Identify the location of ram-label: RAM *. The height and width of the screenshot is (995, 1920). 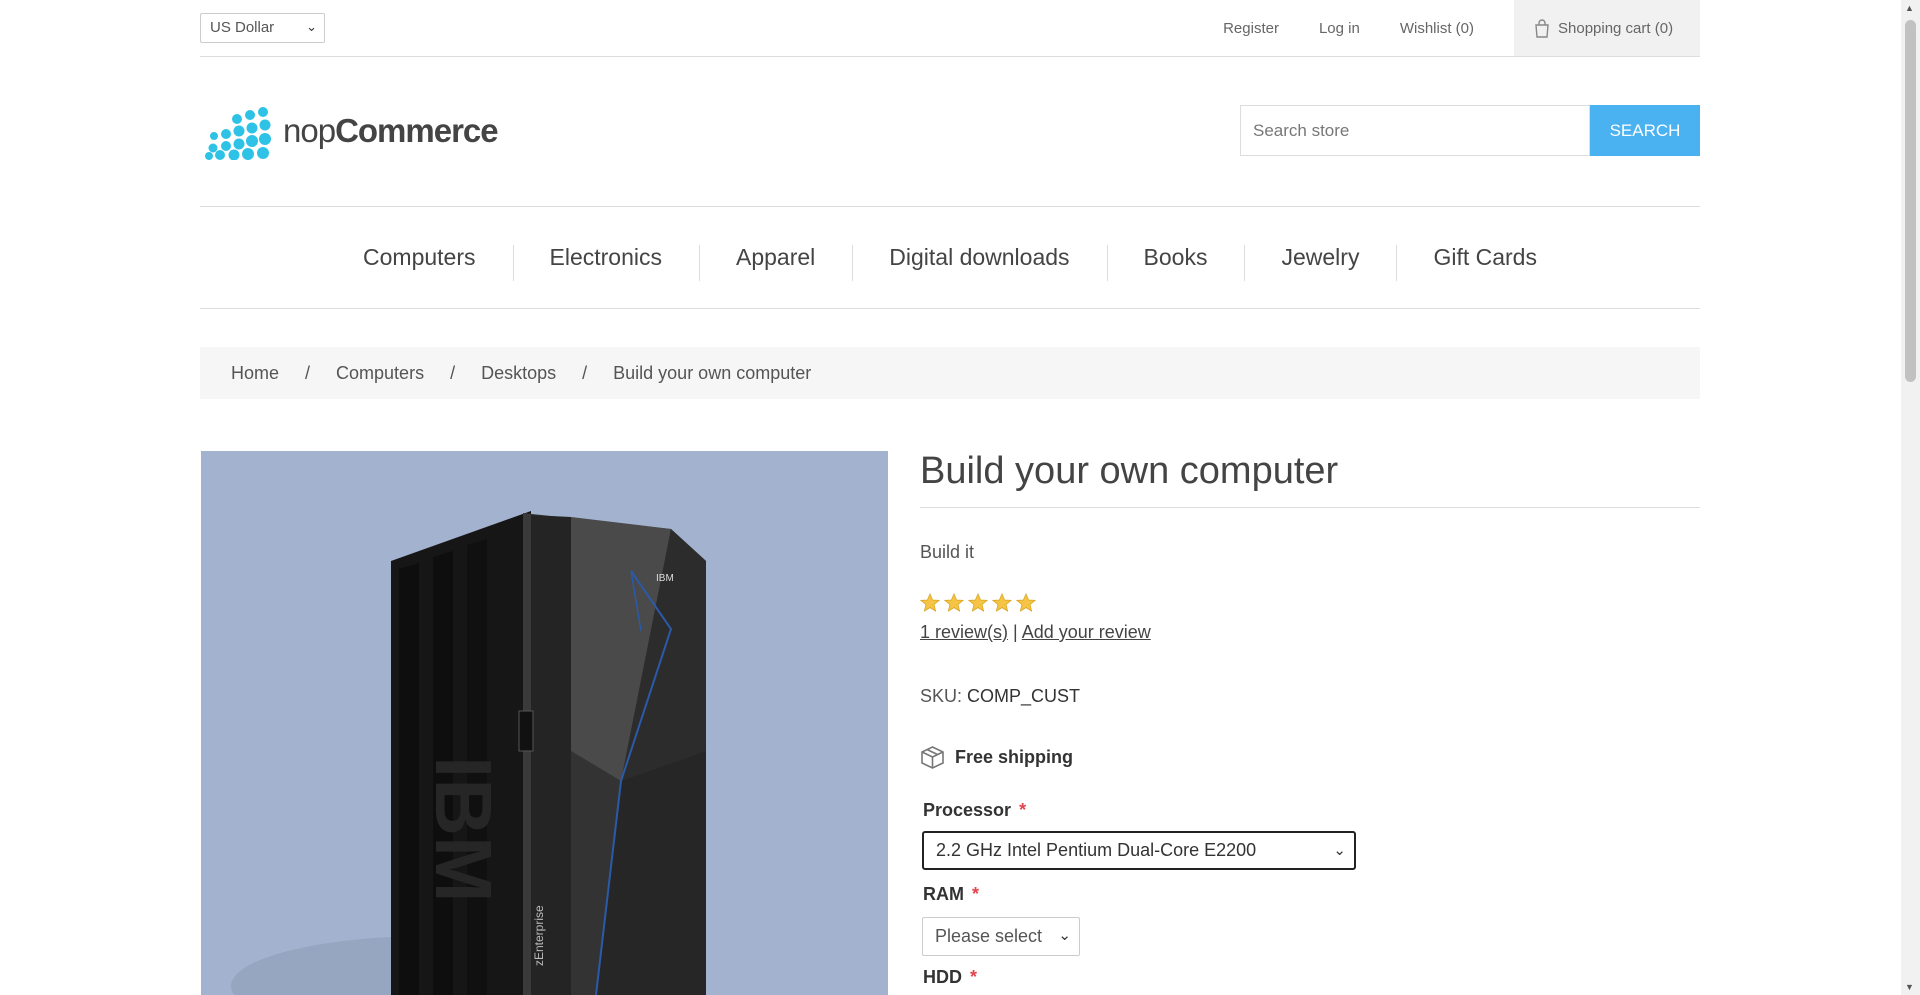
(1311, 894).